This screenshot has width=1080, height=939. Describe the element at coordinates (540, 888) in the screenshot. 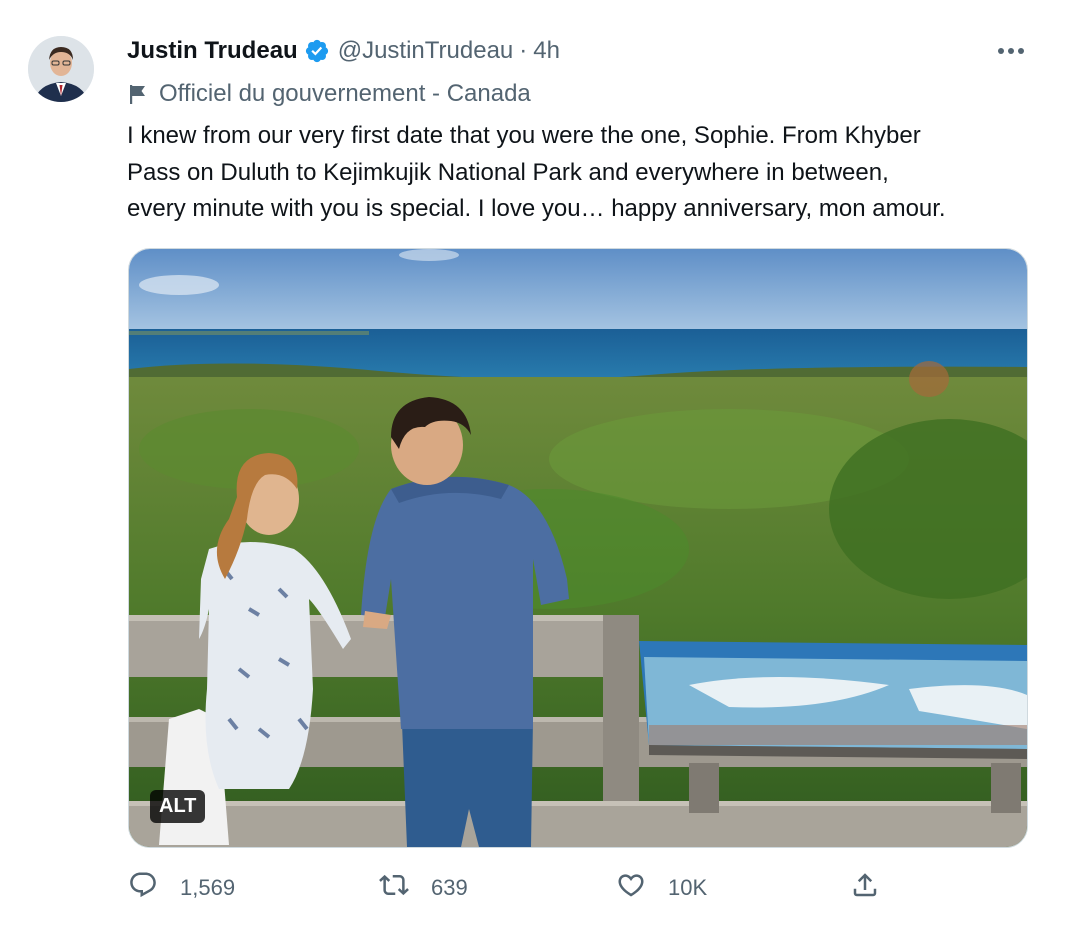

I see `tweet-actions: 1,569 639 10K` at that location.